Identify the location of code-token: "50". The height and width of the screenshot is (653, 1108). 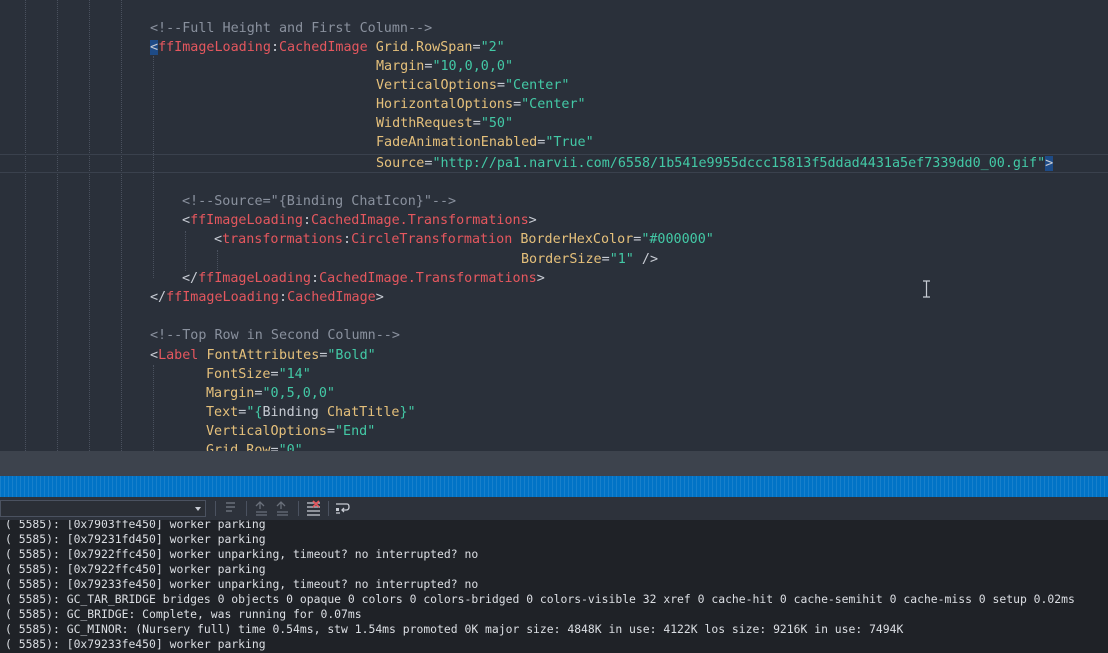
(497, 123).